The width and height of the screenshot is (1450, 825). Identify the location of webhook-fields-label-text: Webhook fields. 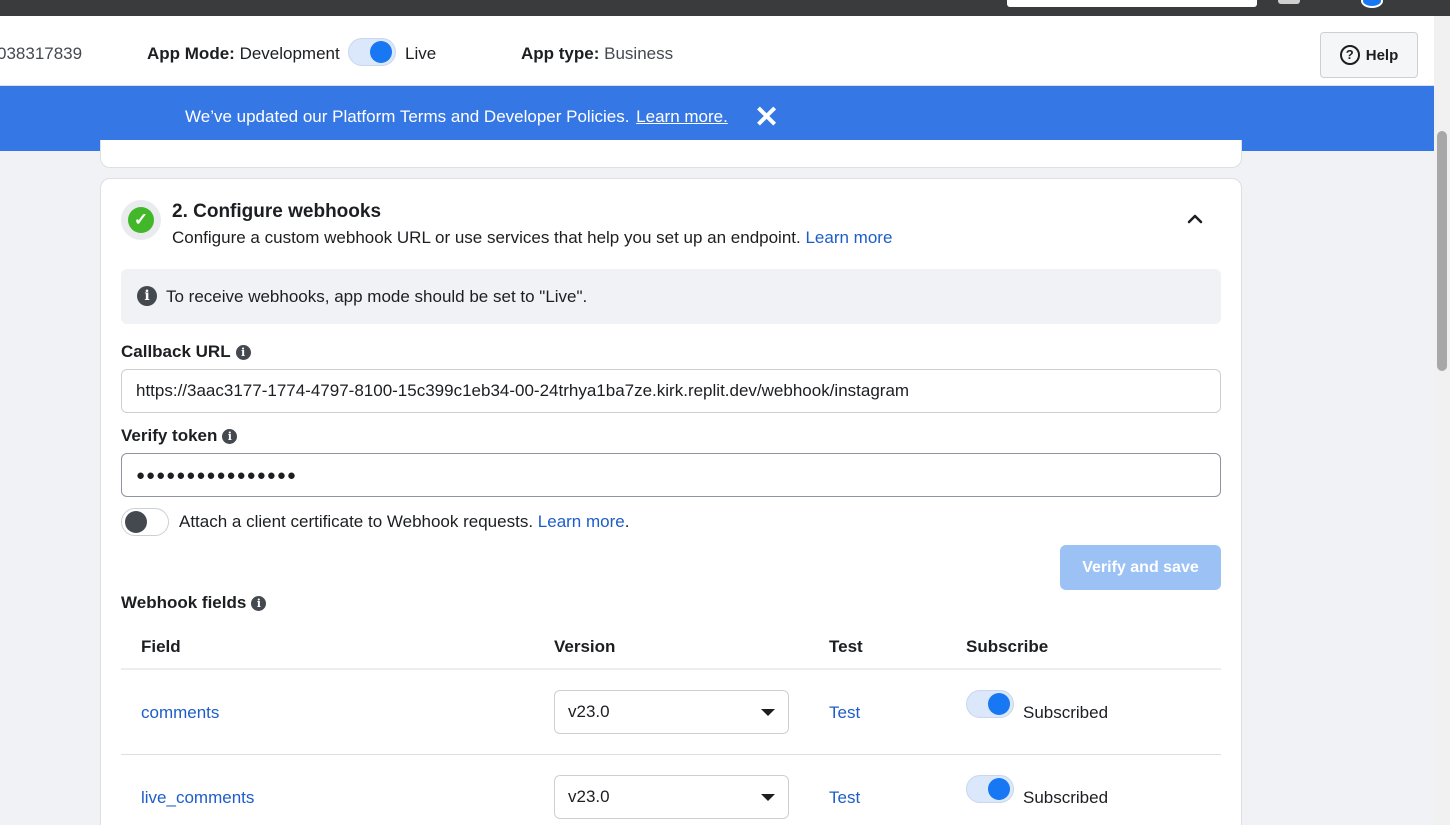
(184, 602).